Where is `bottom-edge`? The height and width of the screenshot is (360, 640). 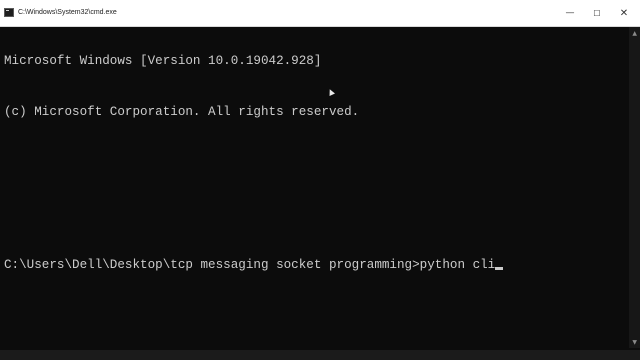
bottom-edge is located at coordinates (320, 355).